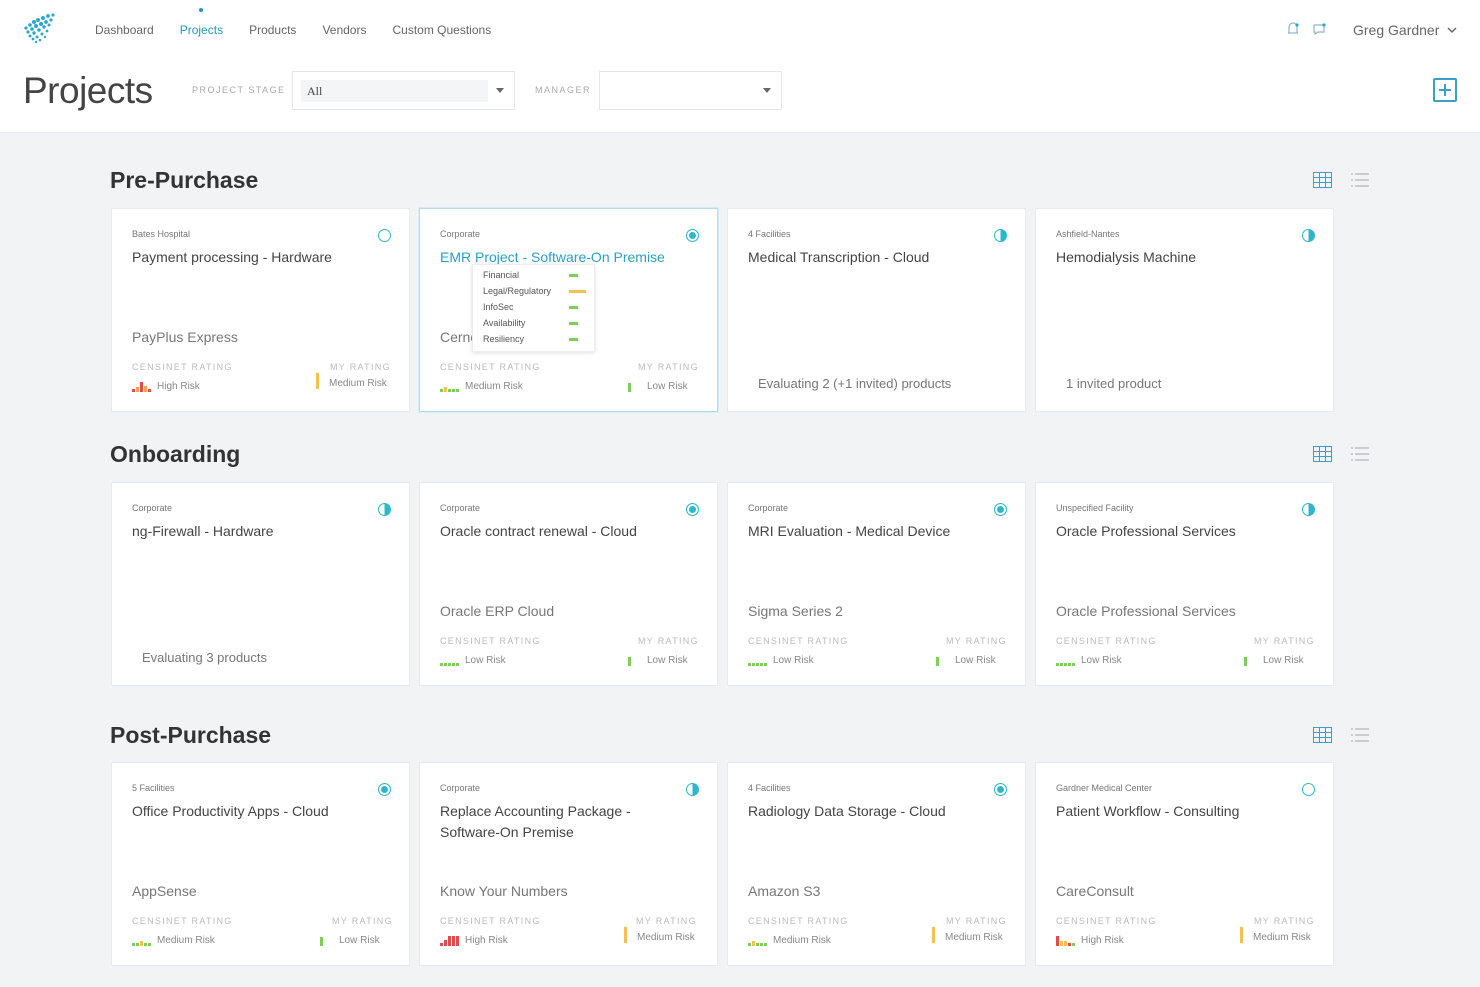  What do you see at coordinates (868, 531) in the screenshot?
I see `card-title: MRI Evaluation - Medical Device` at bounding box center [868, 531].